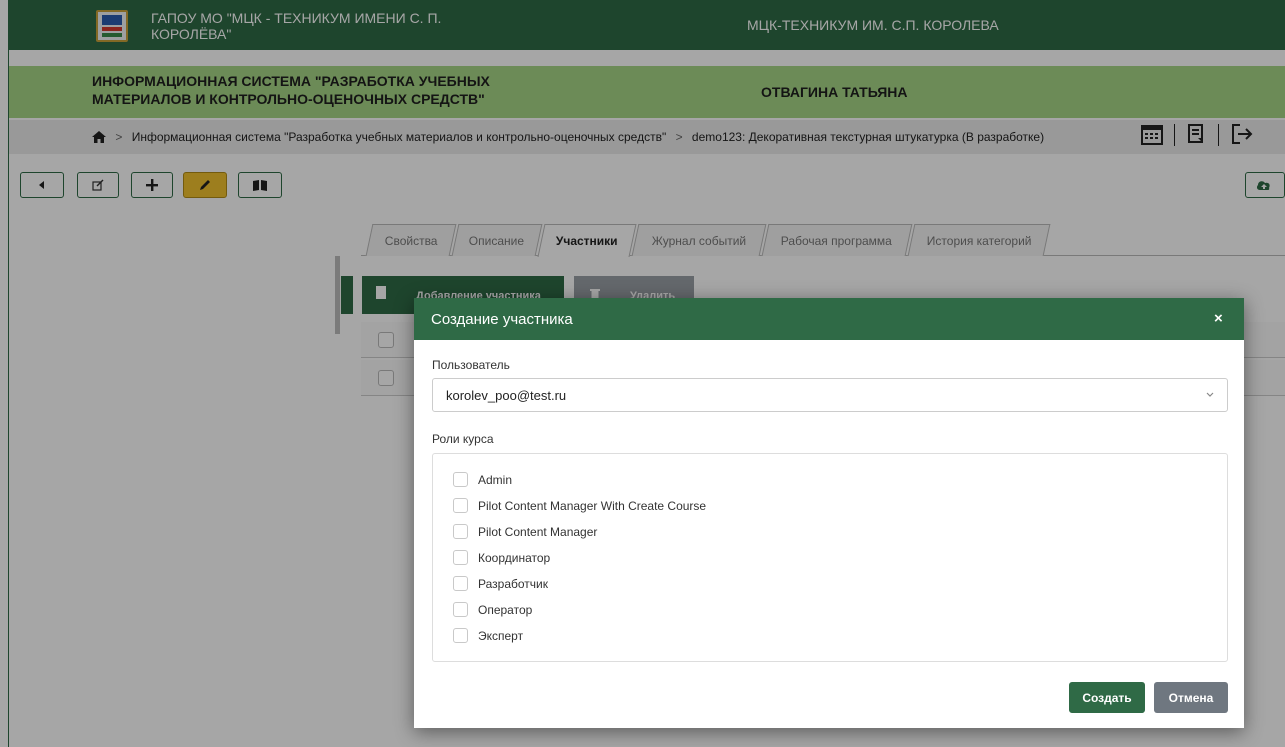 The height and width of the screenshot is (747, 1285). I want to click on create-button: Создать, so click(1107, 697).